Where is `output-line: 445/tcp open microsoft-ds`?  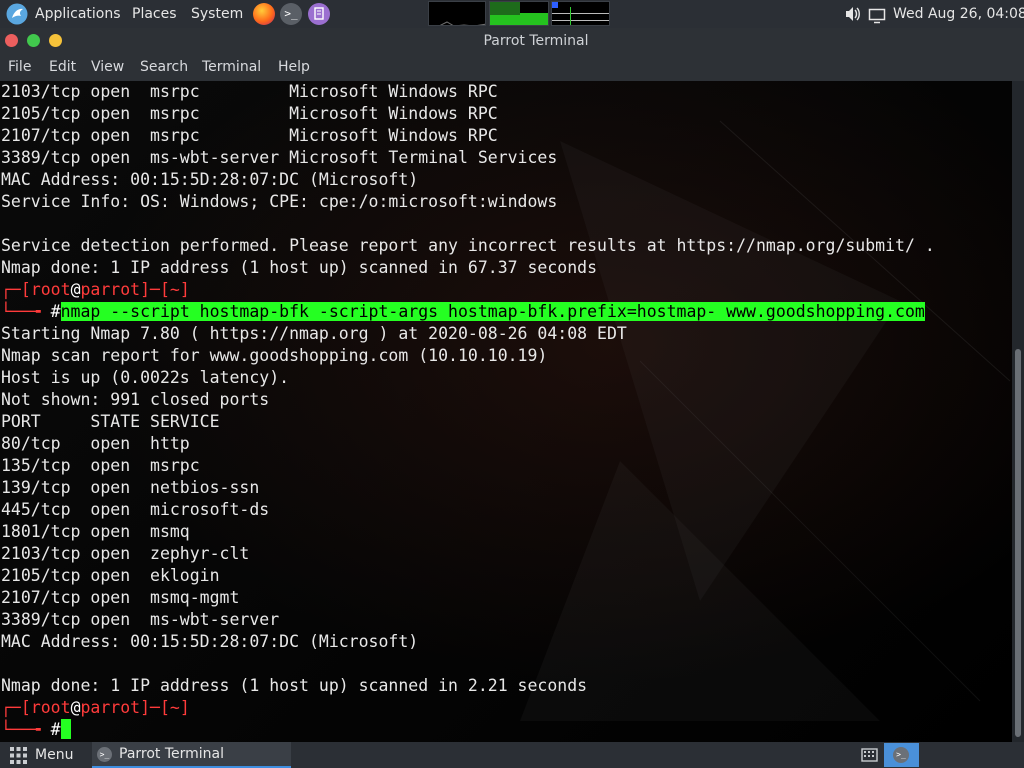
output-line: 445/tcp open microsoft-ds is located at coordinates (135, 509).